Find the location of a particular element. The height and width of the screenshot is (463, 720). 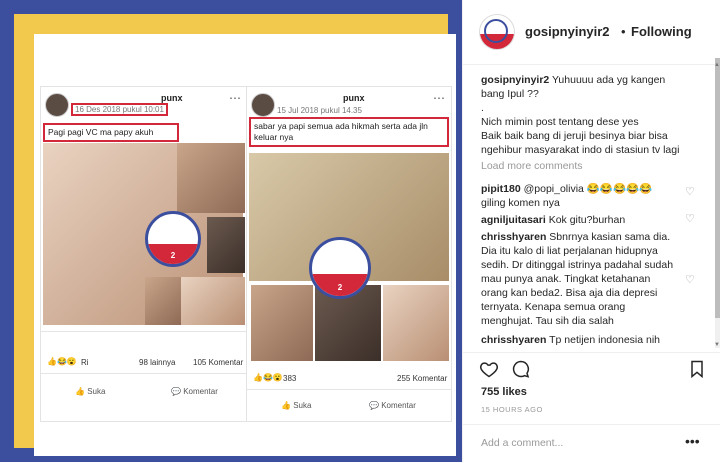

caption-line3: Nich mimin post tentang dese yes is located at coordinates (560, 122).